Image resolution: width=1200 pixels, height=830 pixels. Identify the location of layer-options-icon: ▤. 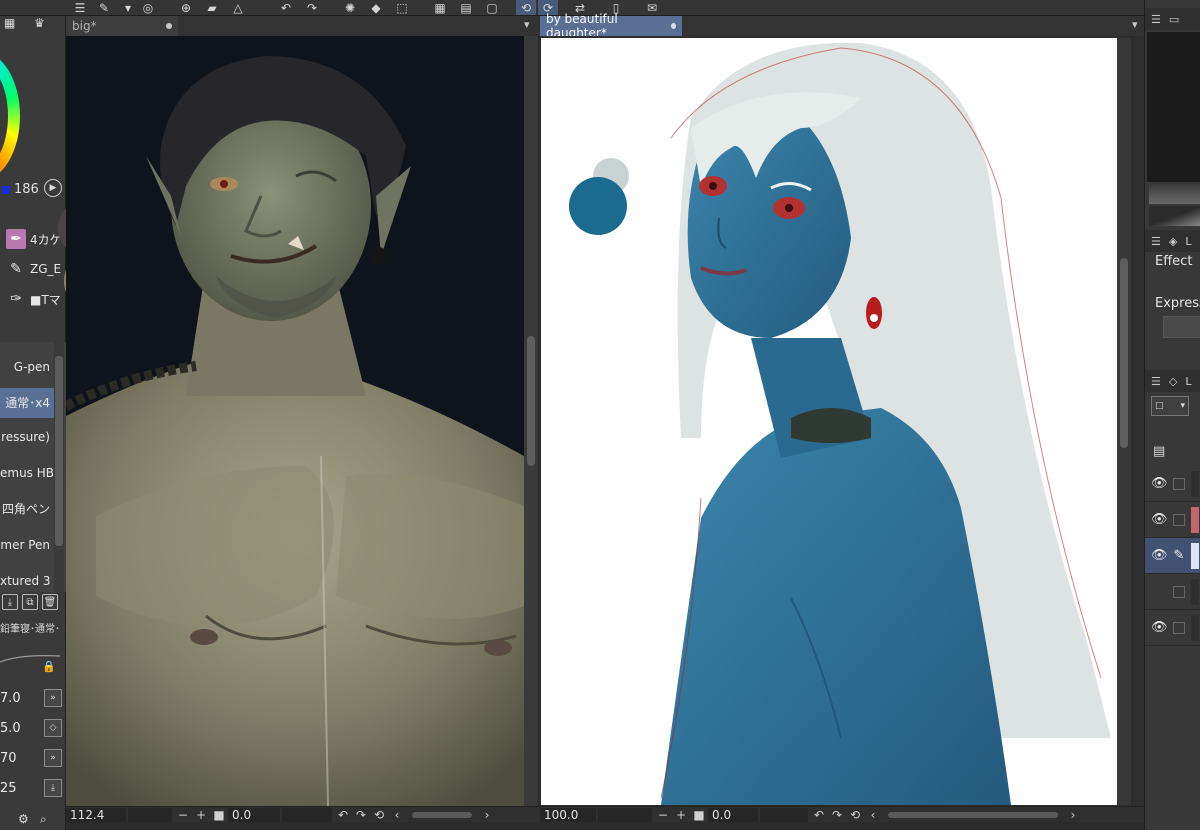
(1159, 451).